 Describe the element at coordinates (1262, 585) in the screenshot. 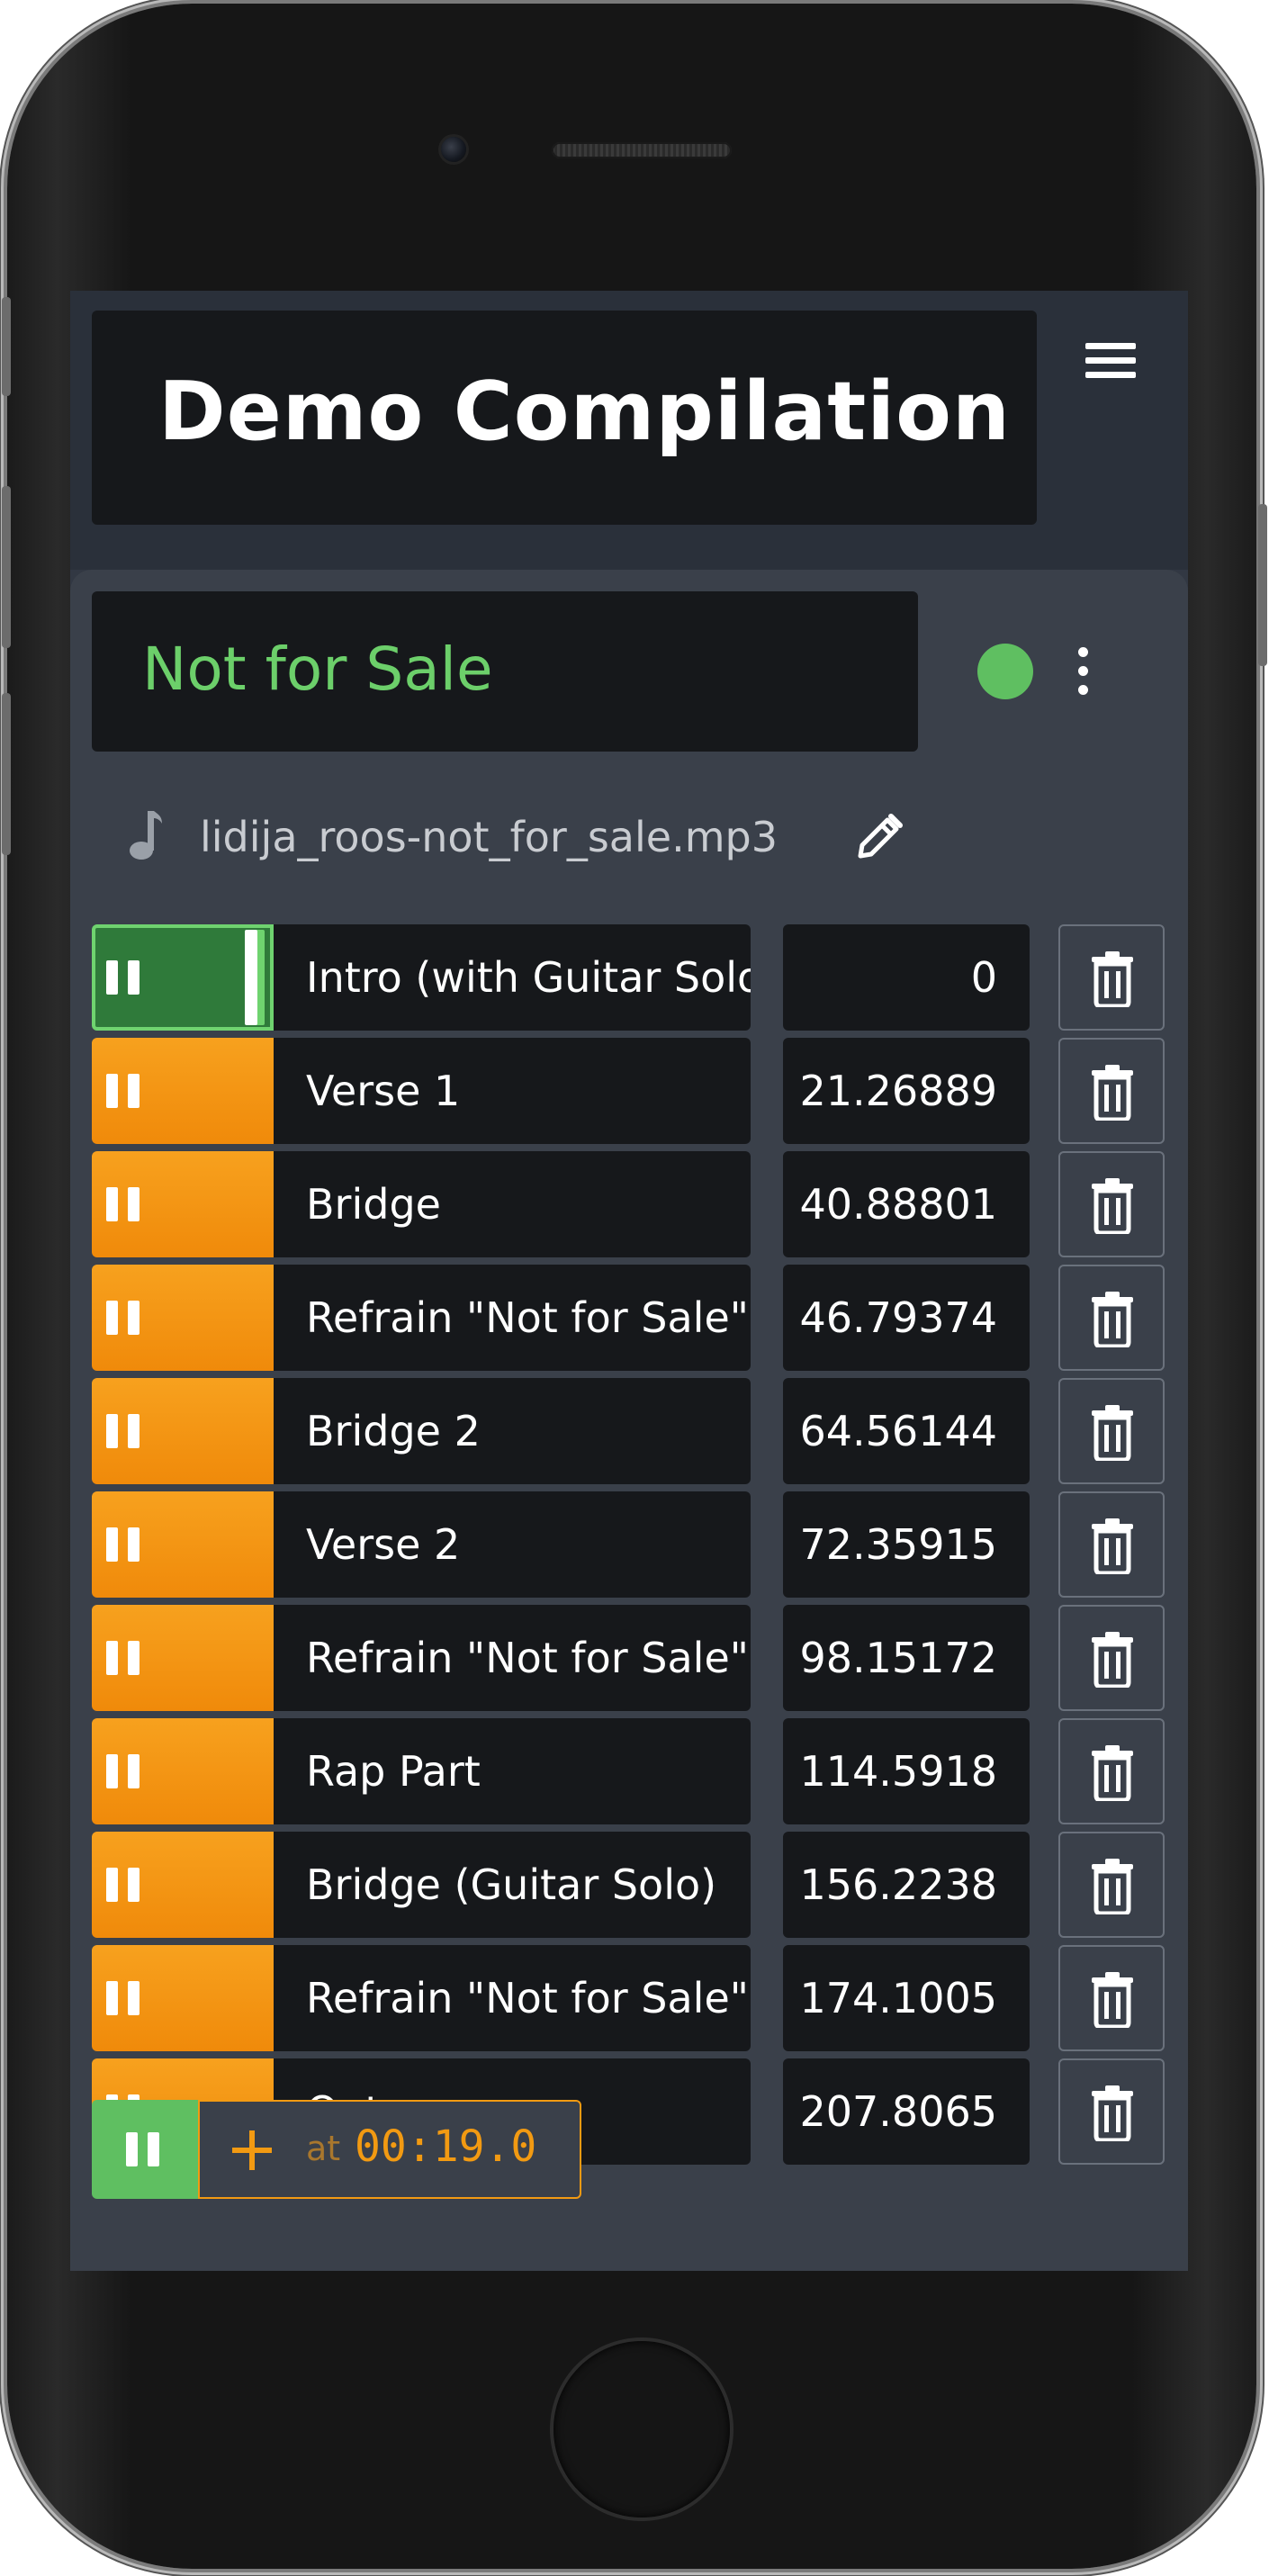

I see `power-button` at that location.